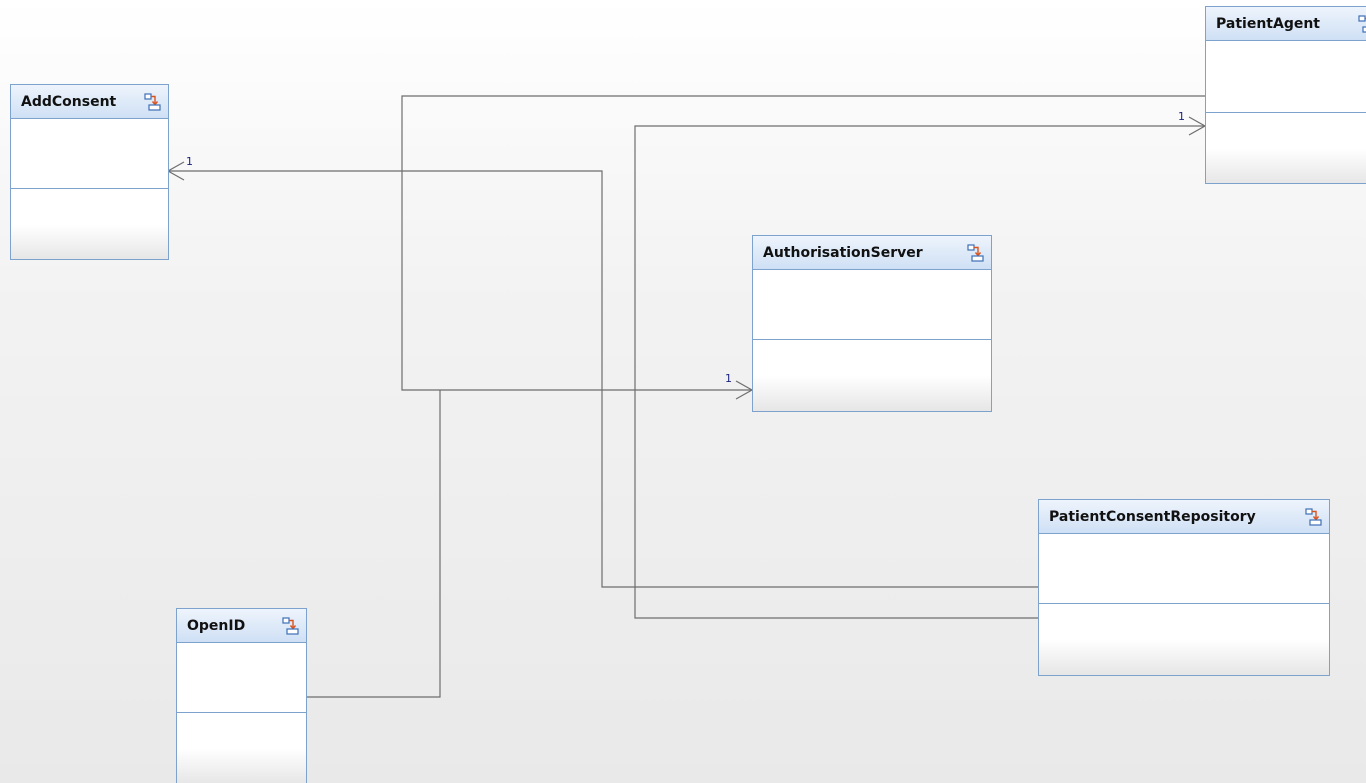  I want to click on class-patientagent: PatientAgent, so click(1285, 95).